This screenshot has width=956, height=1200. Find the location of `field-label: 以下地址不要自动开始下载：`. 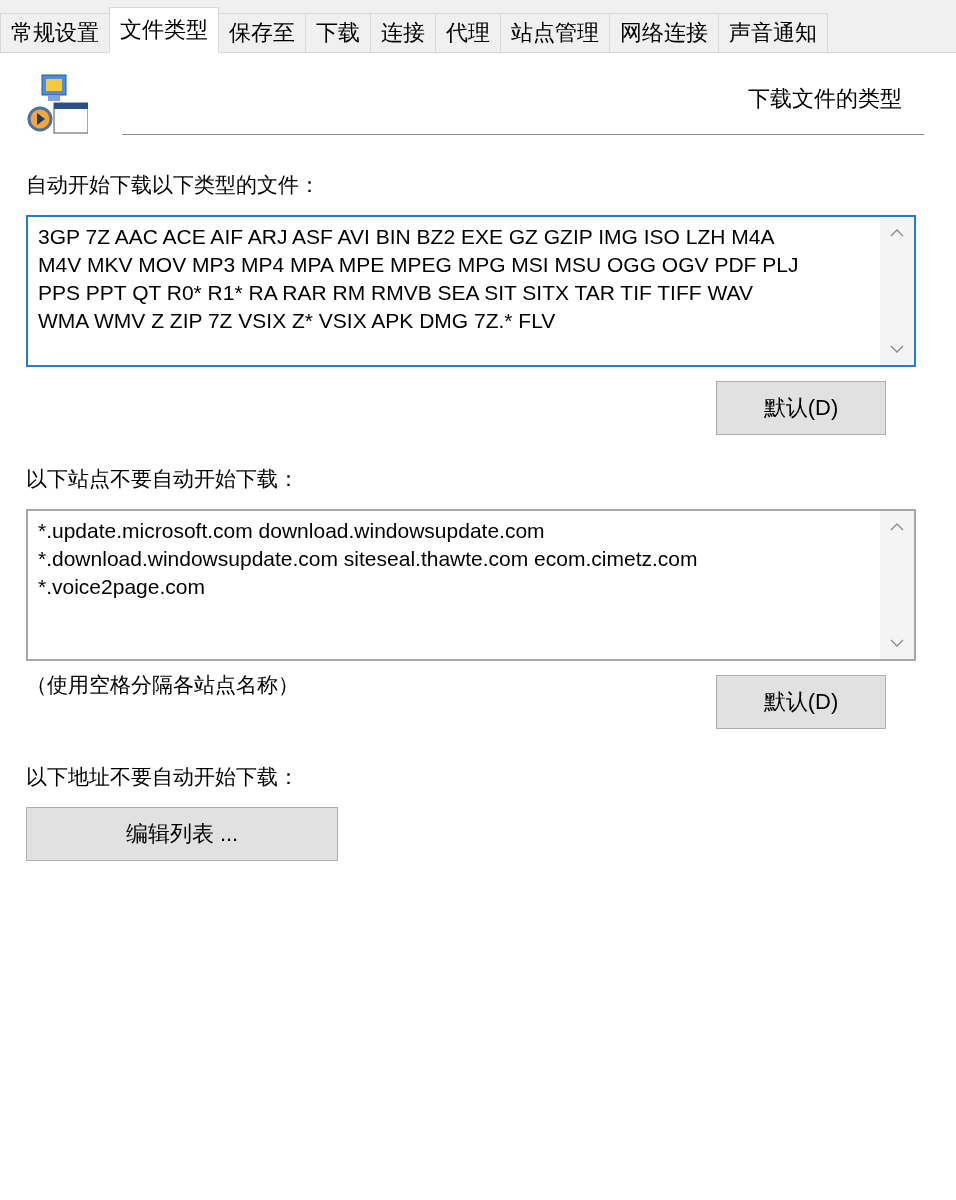

field-label: 以下地址不要自动开始下载： is located at coordinates (163, 777).